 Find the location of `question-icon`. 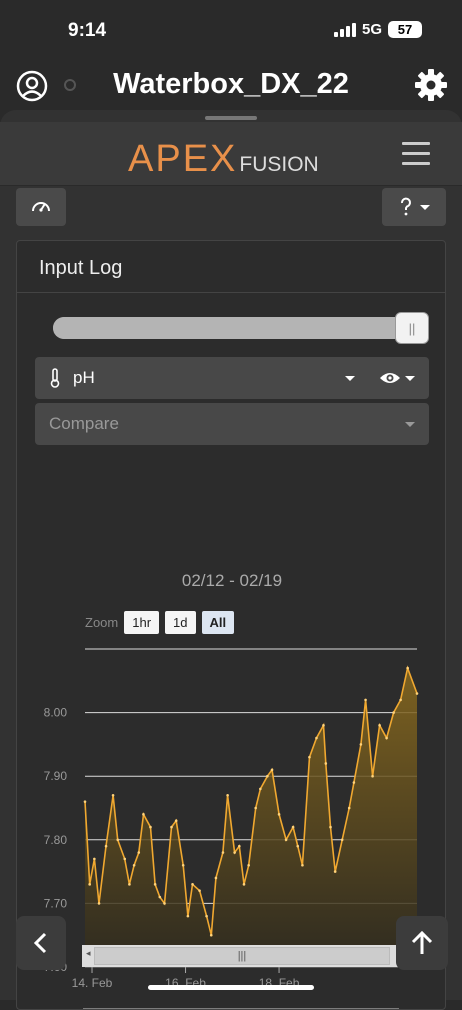

question-icon is located at coordinates (406, 206).